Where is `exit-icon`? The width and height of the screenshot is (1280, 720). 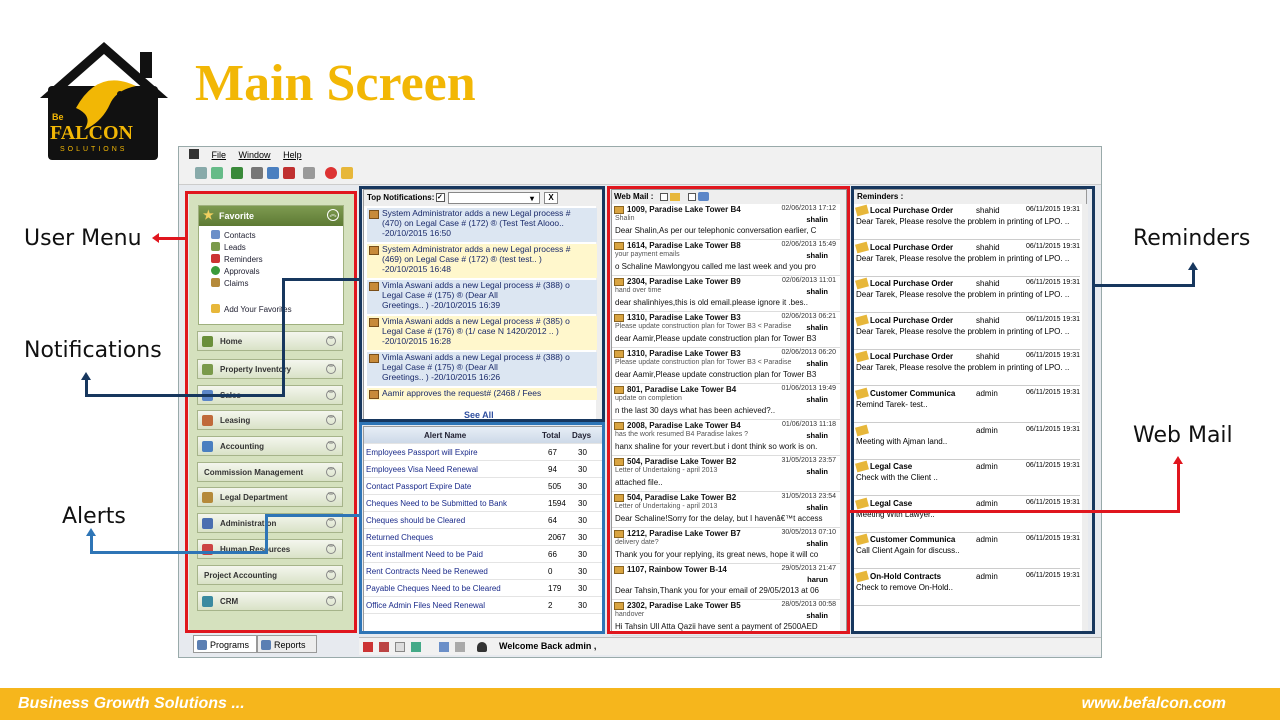
exit-icon is located at coordinates (347, 173).